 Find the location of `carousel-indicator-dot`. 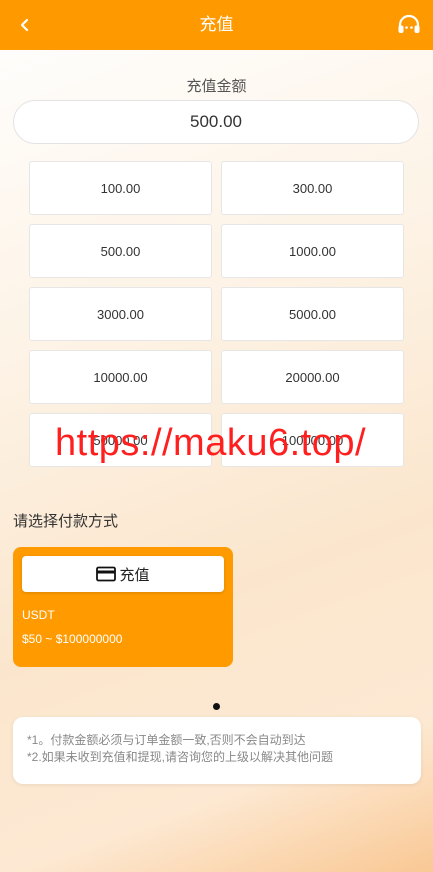

carousel-indicator-dot is located at coordinates (216, 706).